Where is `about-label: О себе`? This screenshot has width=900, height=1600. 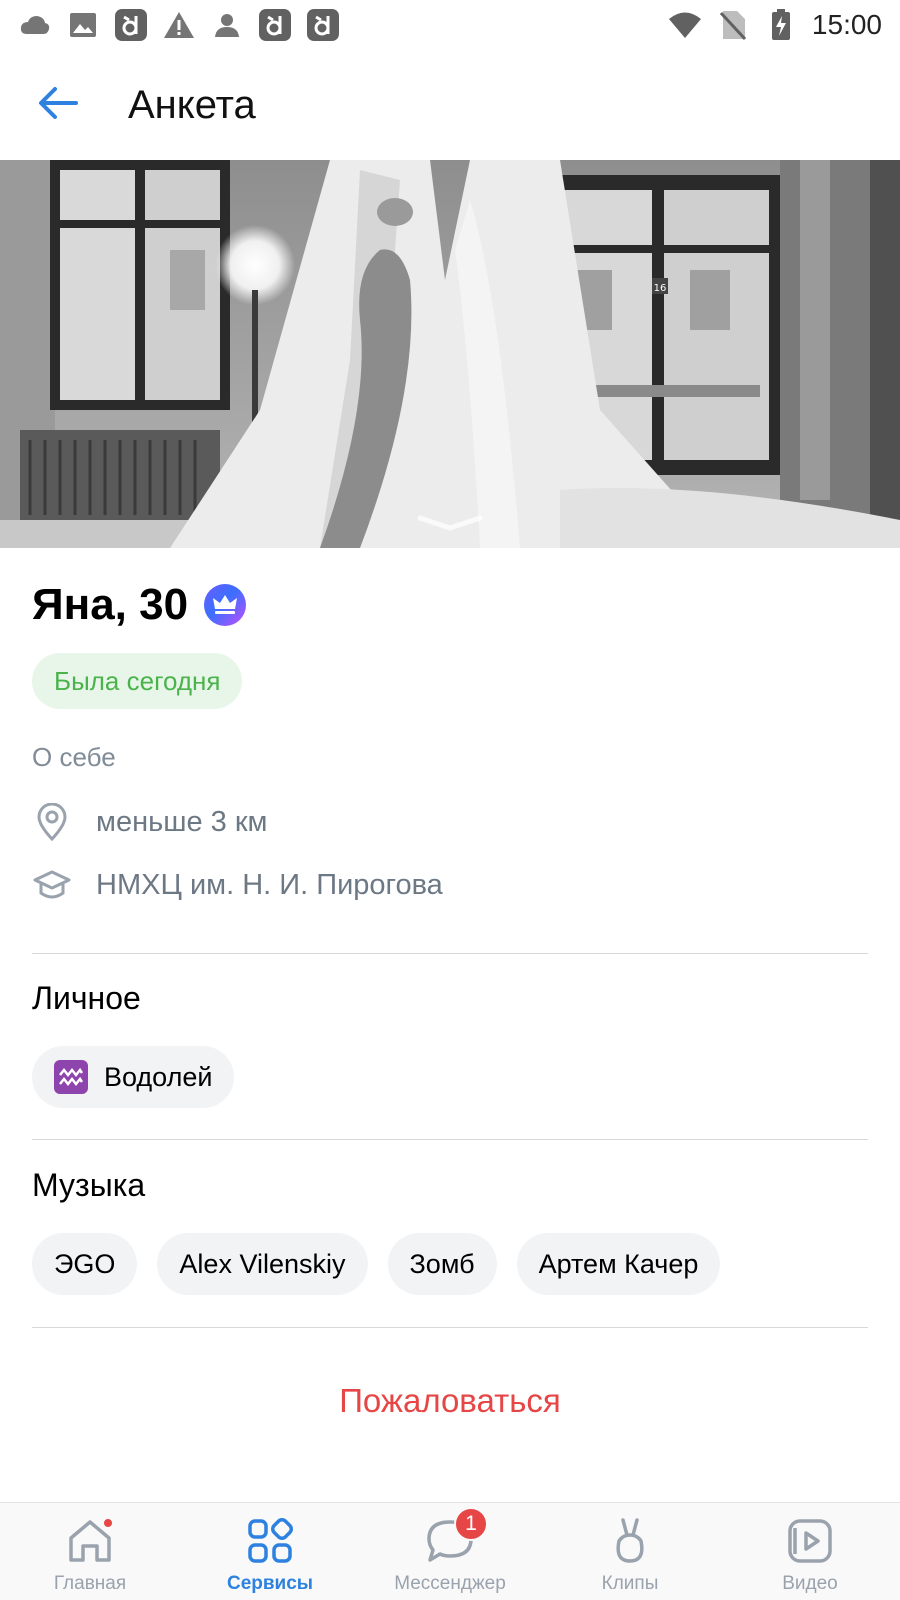 about-label: О себе is located at coordinates (74, 757).